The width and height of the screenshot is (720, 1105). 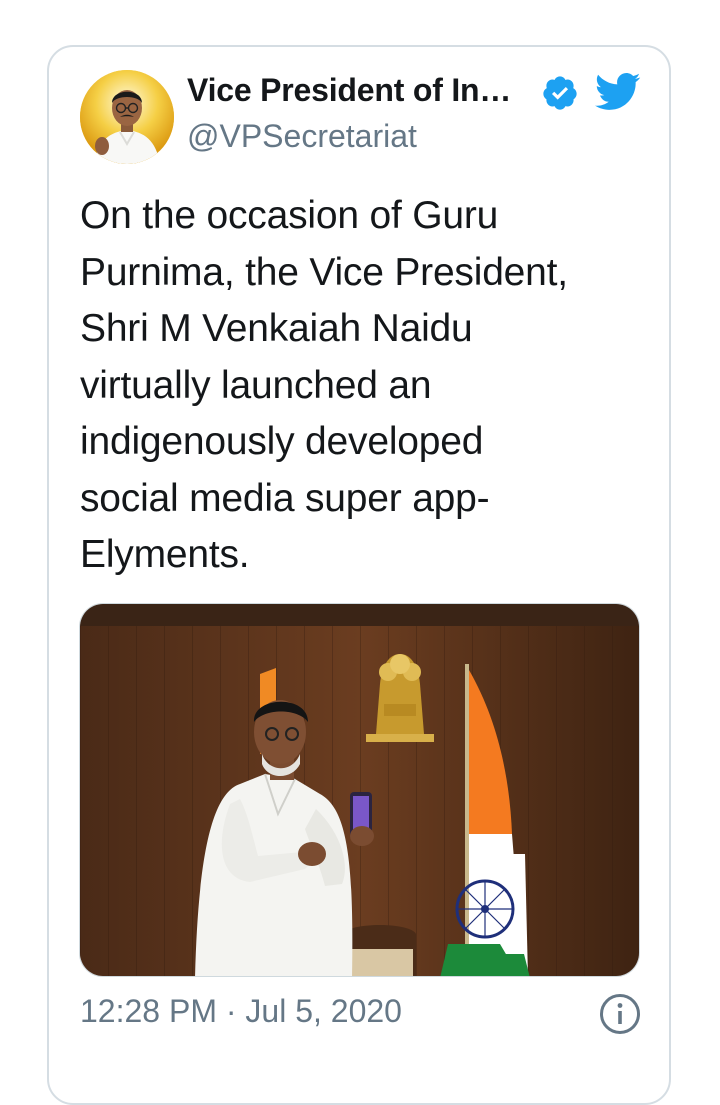 What do you see at coordinates (620, 1014) in the screenshot?
I see `info-icon` at bounding box center [620, 1014].